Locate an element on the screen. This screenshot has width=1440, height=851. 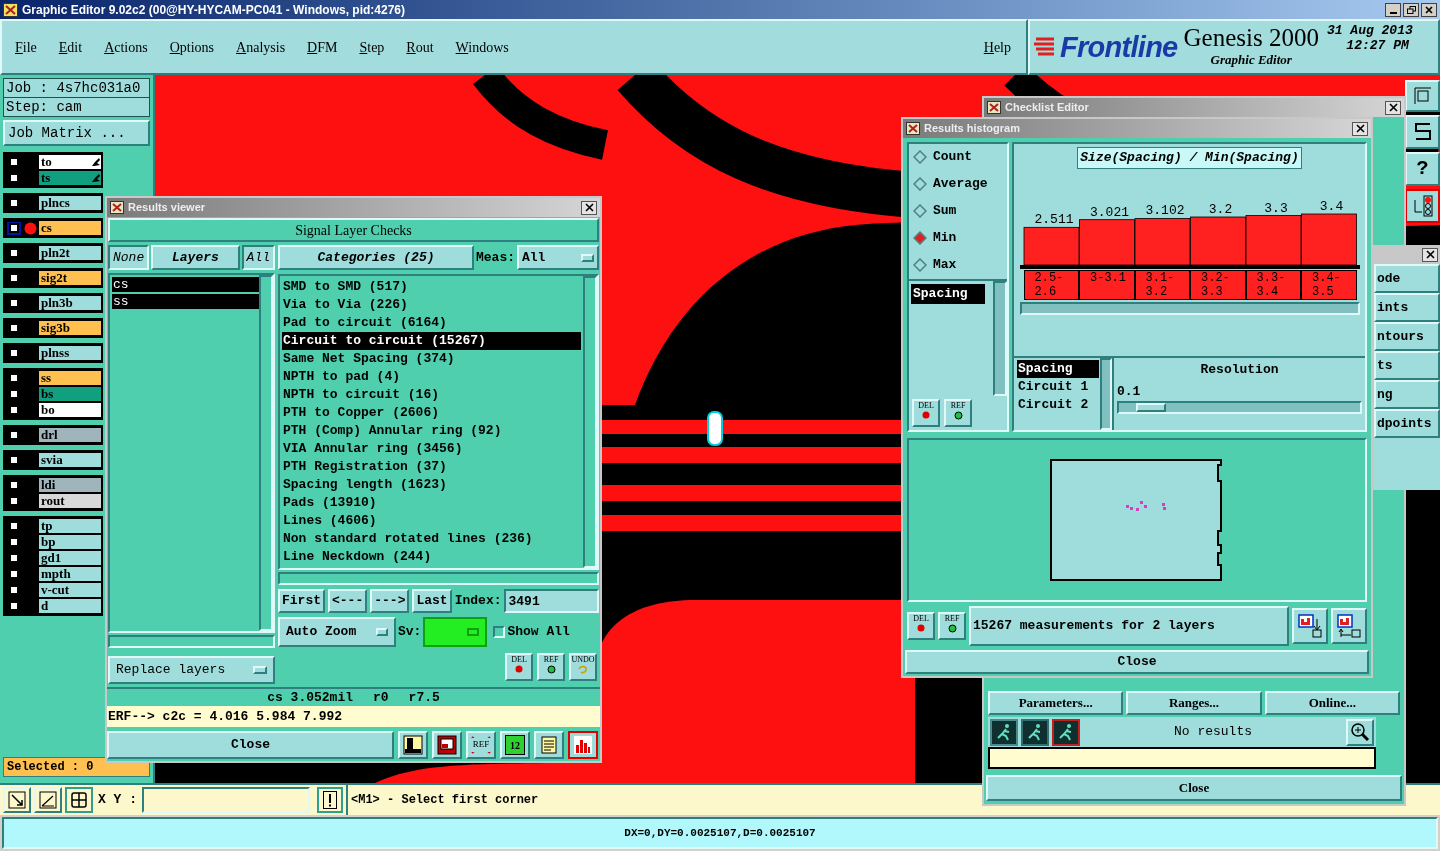
category-item: PTH to Copper (2606) is located at coordinates (431, 413).